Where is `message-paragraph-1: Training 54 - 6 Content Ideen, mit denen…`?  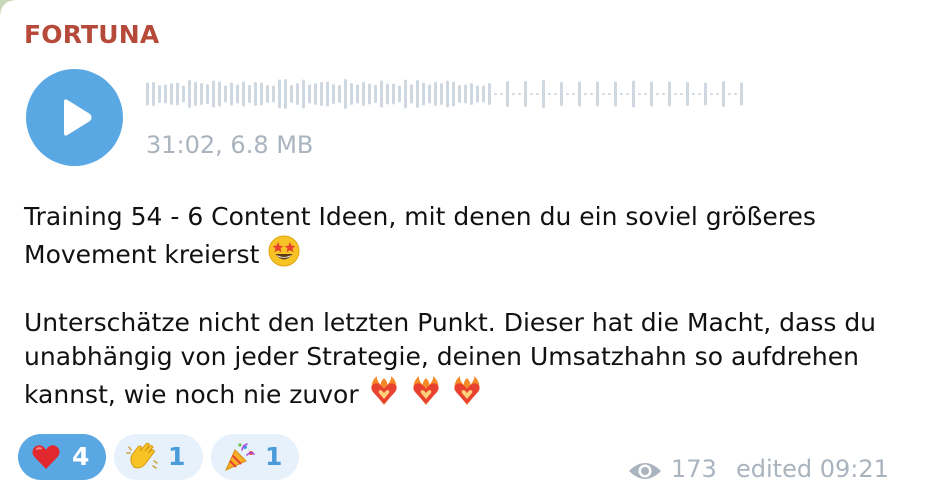
message-paragraph-1: Training 54 - 6 Content Ideen, mit denen… is located at coordinates (474, 236).